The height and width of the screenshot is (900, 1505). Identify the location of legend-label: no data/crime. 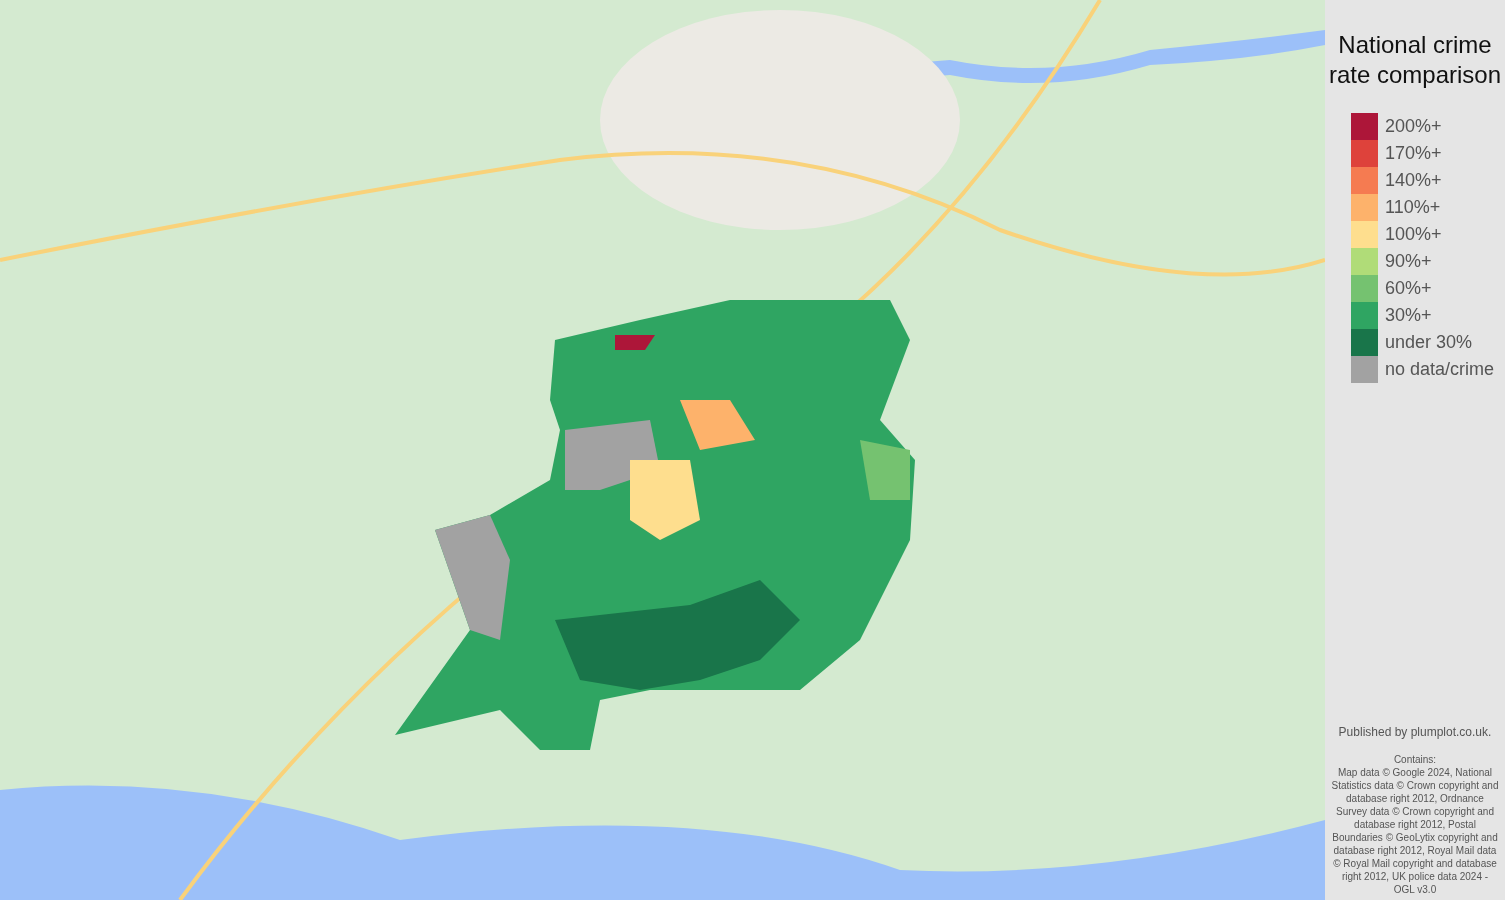
(1440, 369).